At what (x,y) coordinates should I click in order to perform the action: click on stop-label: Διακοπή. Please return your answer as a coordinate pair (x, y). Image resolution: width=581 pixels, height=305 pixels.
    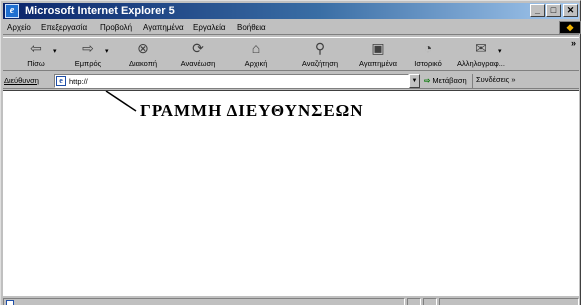
    Looking at the image, I should click on (143, 63).